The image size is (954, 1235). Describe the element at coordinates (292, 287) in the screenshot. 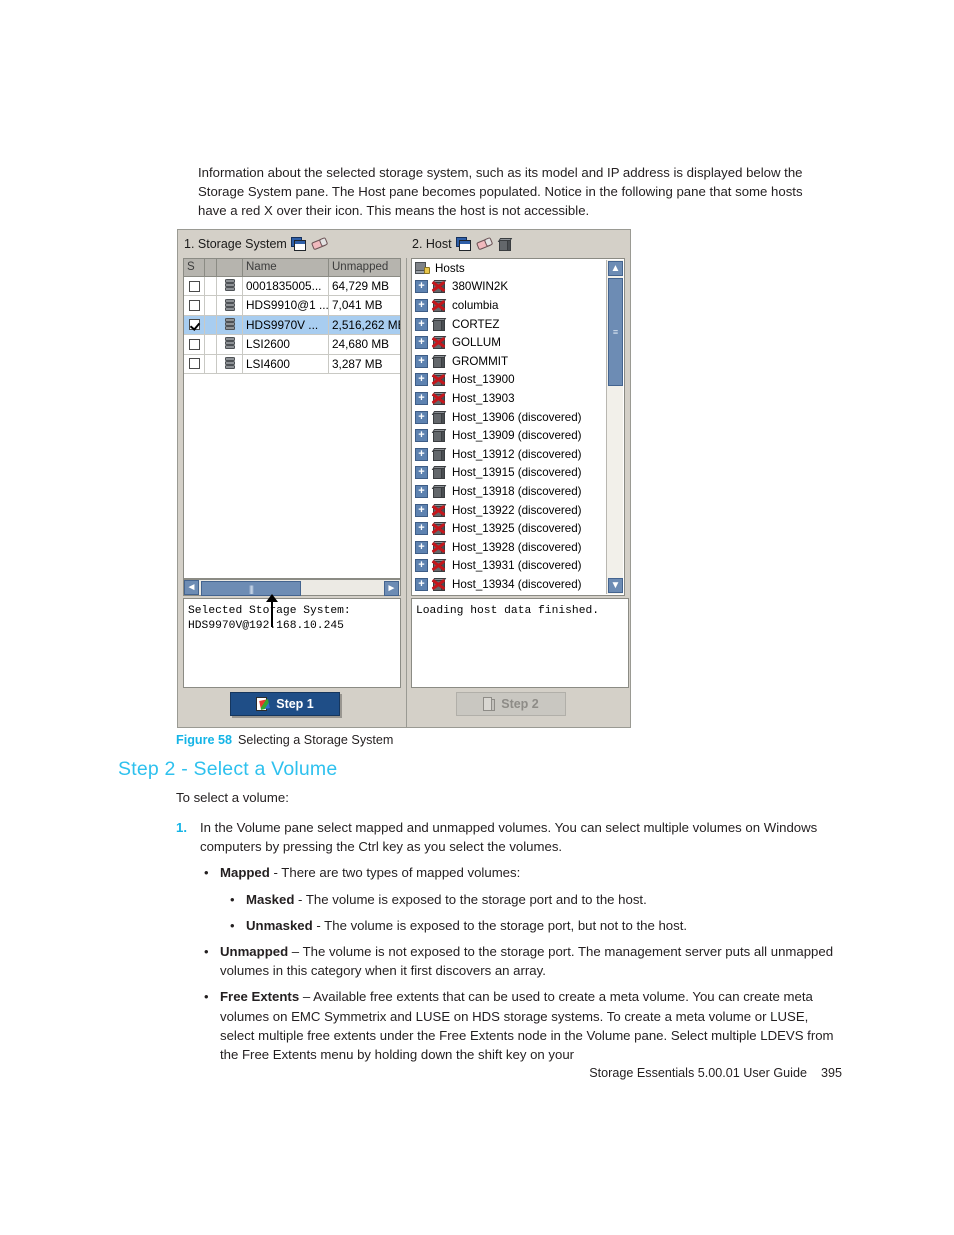

I see `table-row: 0001835005... 64,729 MB` at that location.